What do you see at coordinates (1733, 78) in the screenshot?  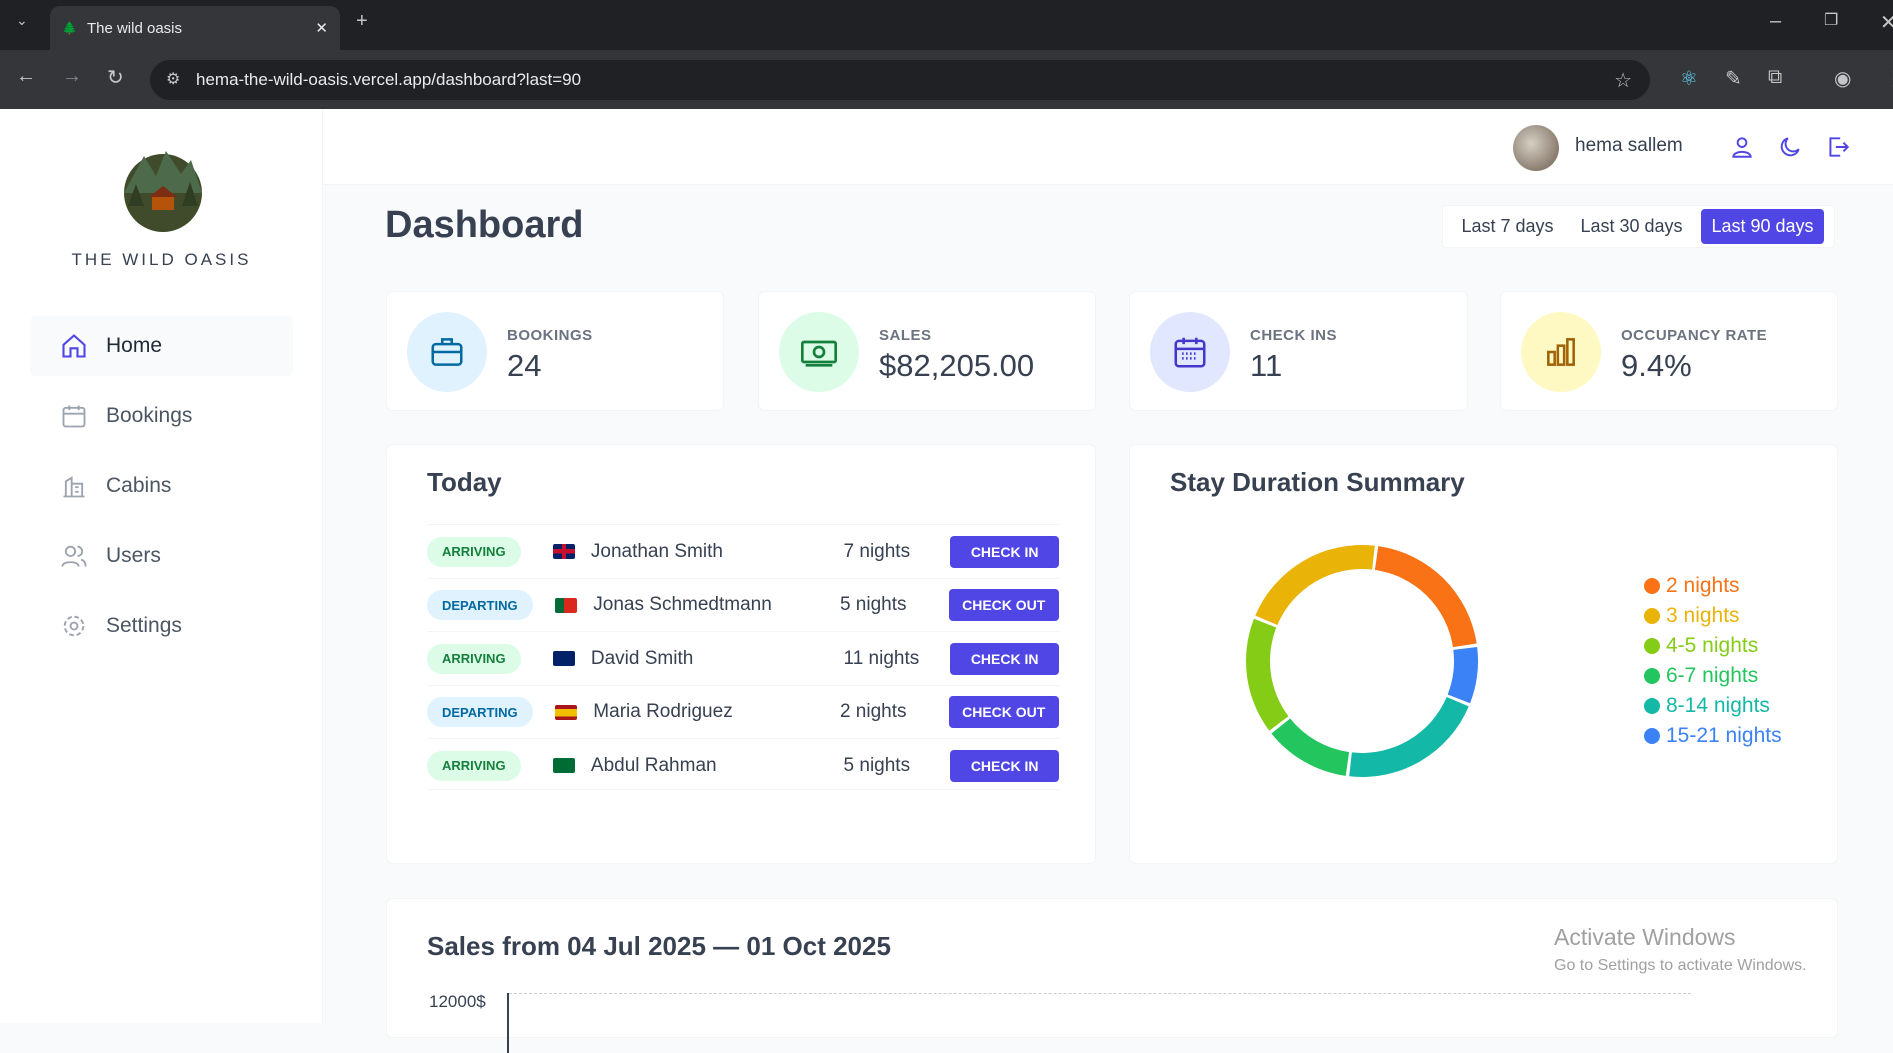 I see `eyedropper-icon: ✎` at bounding box center [1733, 78].